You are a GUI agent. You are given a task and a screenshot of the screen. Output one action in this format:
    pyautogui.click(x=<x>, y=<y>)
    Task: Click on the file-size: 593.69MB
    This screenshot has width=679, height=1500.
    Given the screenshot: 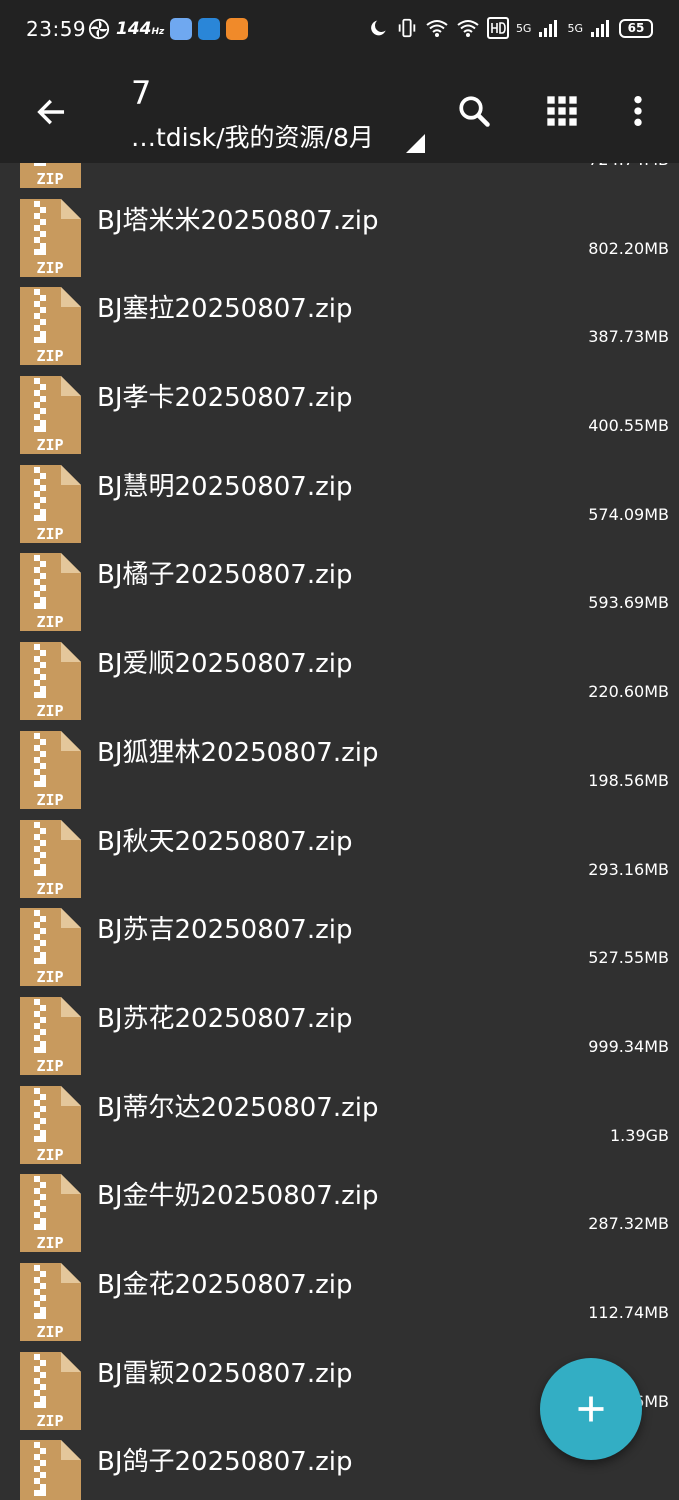 What is the action you would take?
    pyautogui.click(x=628, y=603)
    